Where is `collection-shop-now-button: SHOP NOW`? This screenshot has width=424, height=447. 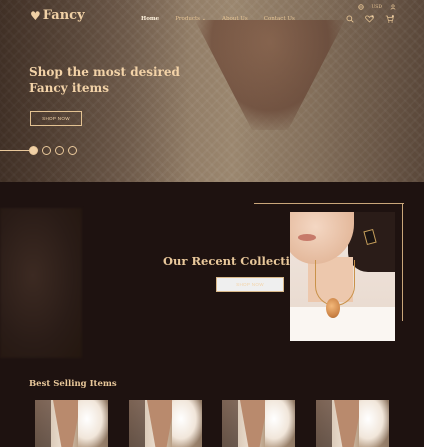
collection-shop-now-button: SHOP NOW is located at coordinates (250, 284).